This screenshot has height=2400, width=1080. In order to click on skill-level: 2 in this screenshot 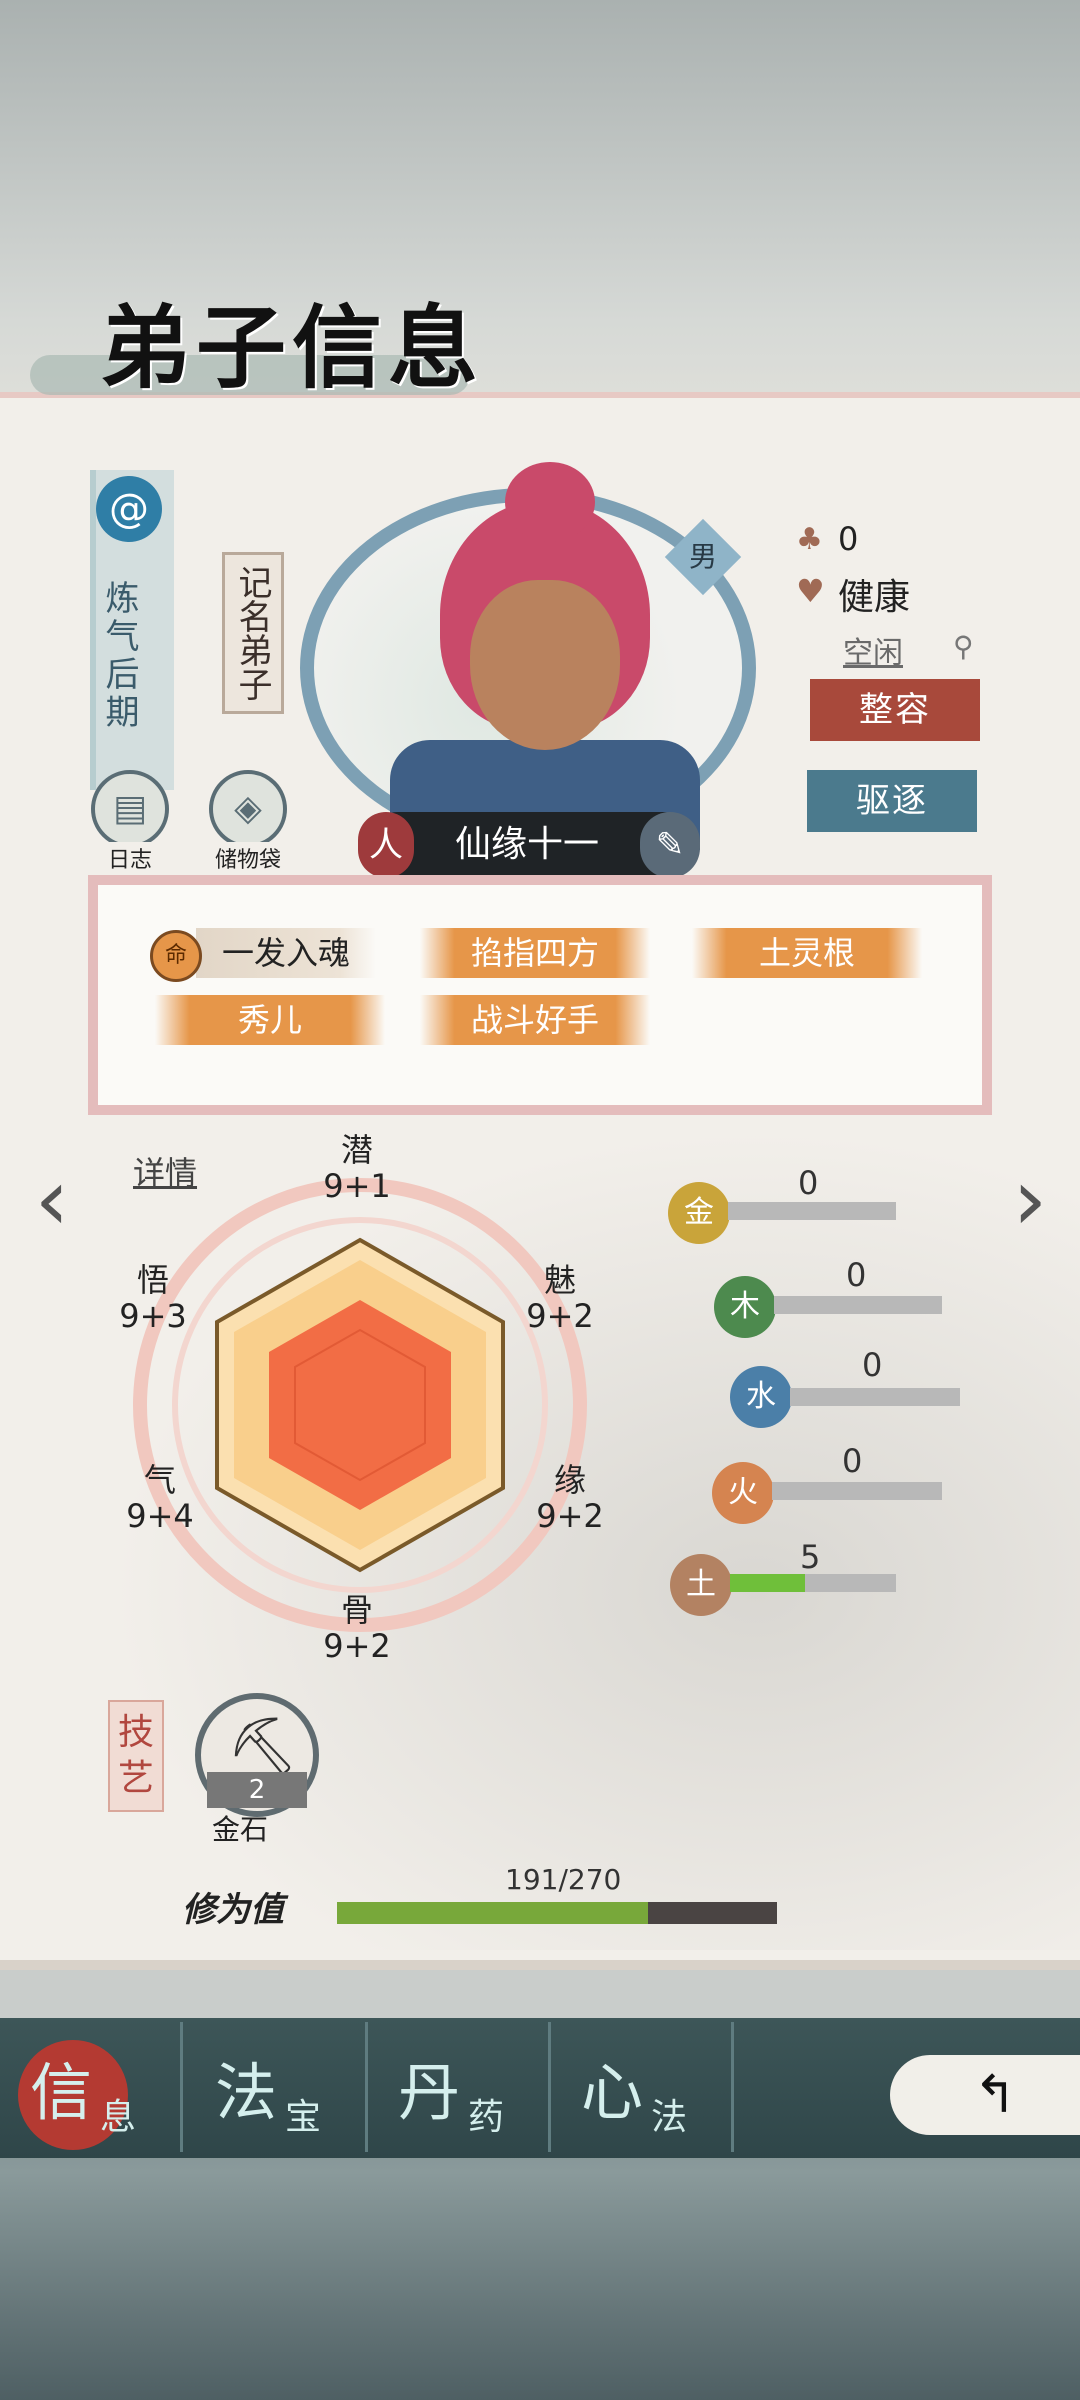, I will do `click(257, 1790)`.